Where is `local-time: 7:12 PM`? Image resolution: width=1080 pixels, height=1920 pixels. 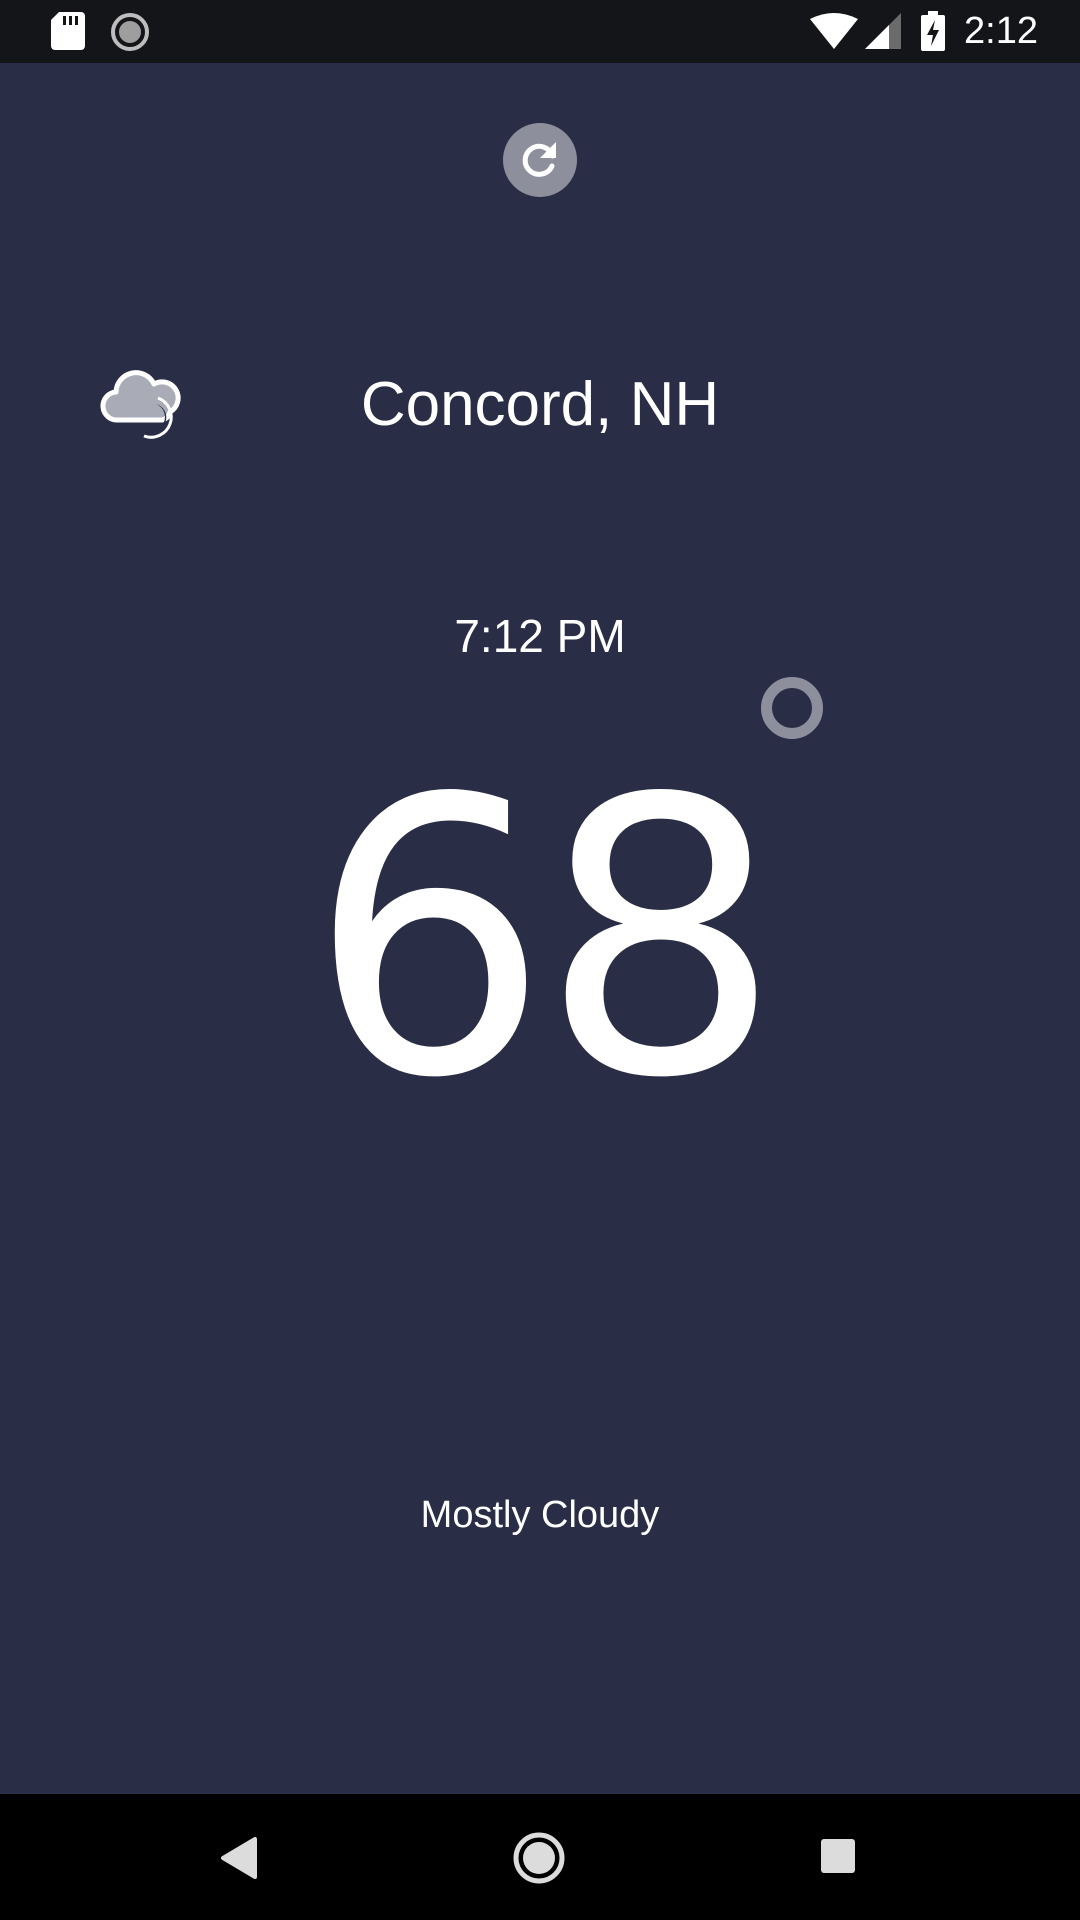
local-time: 7:12 PM is located at coordinates (540, 636).